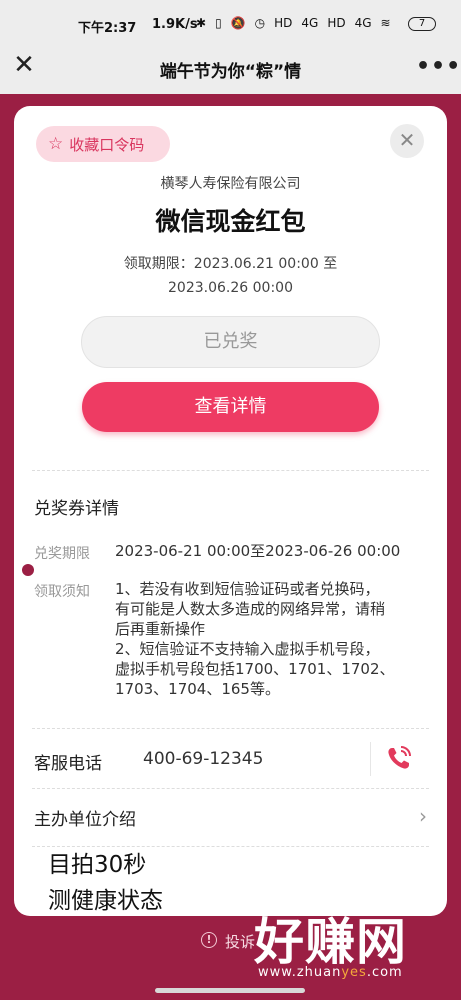  What do you see at coordinates (62, 554) in the screenshot?
I see `redeem-period-label: 兑奖期限` at bounding box center [62, 554].